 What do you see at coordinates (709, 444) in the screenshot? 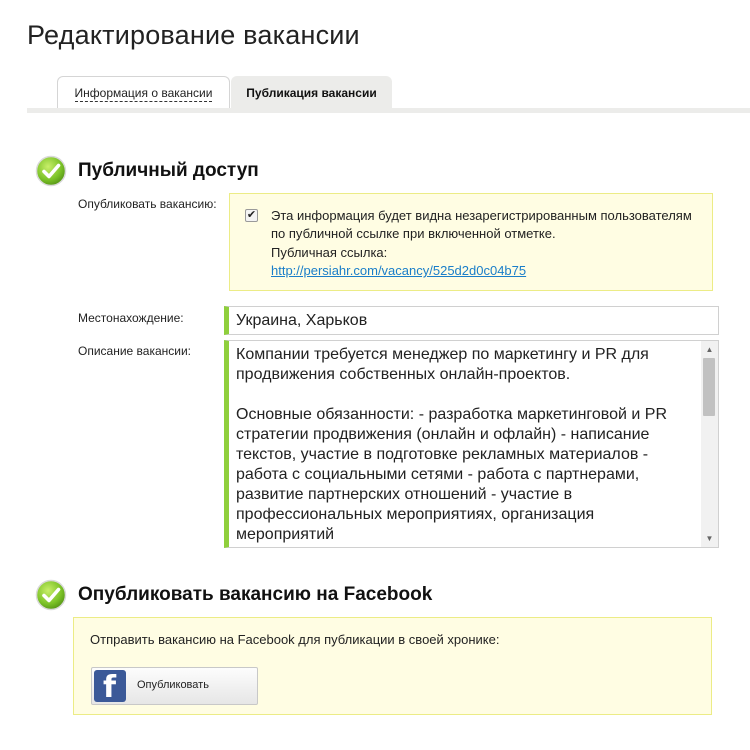
I see `description-scrollbar: ▲ ▼` at bounding box center [709, 444].